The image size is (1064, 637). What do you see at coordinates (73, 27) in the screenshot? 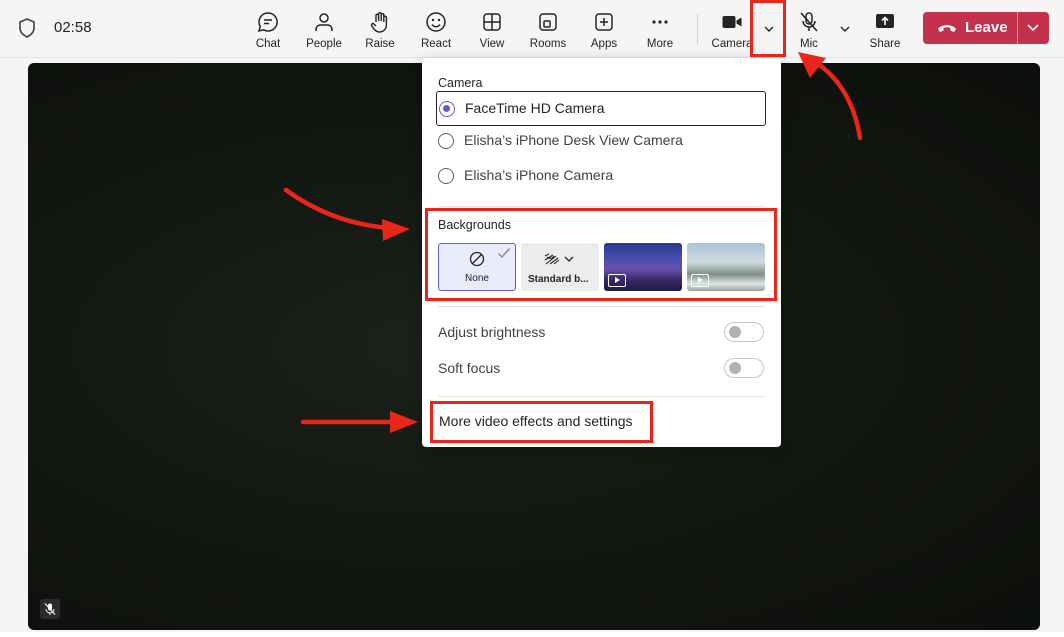
I see `meeting-timer: 02:58` at bounding box center [73, 27].